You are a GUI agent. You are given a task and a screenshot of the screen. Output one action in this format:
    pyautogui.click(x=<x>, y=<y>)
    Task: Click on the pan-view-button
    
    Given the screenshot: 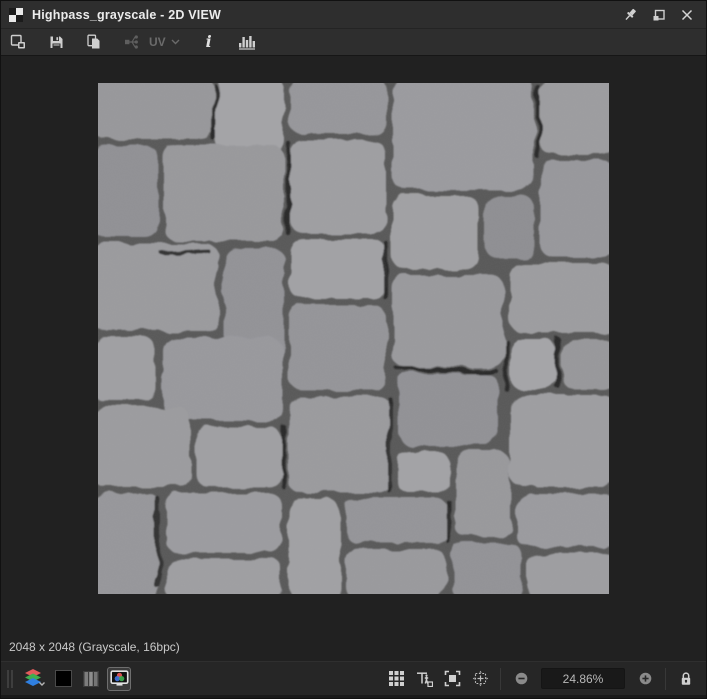 What is the action you would take?
    pyautogui.click(x=480, y=679)
    